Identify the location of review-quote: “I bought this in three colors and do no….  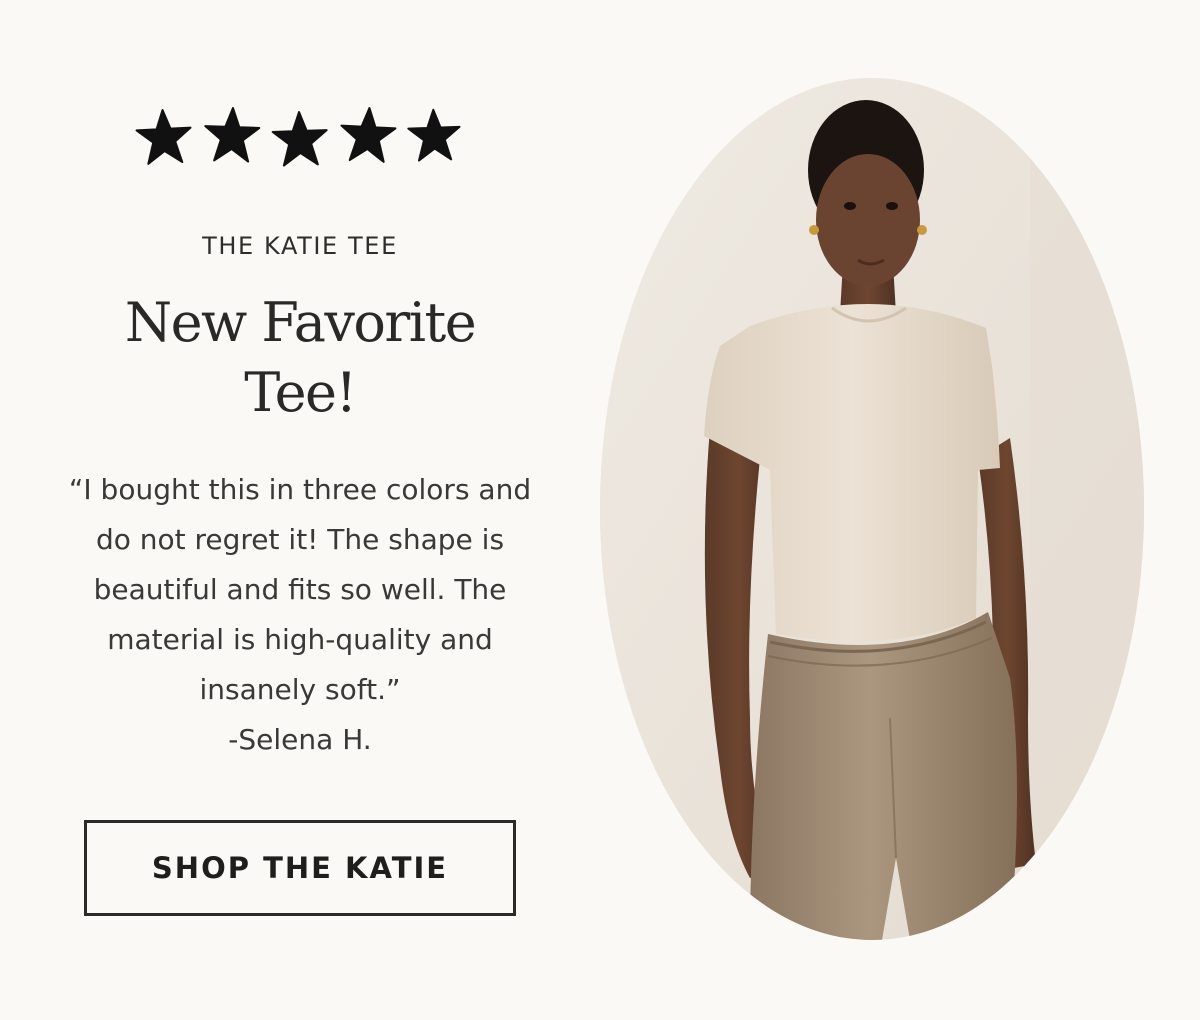
(300, 589).